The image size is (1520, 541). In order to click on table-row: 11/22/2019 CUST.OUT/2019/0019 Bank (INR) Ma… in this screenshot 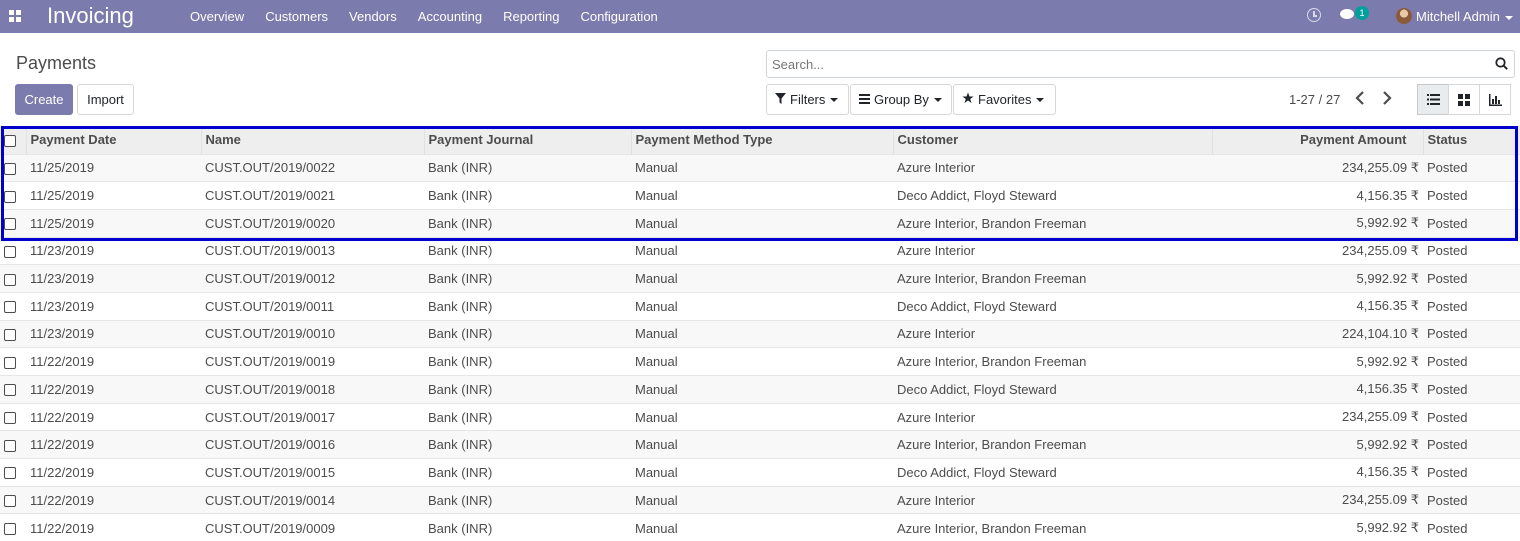, I will do `click(760, 361)`.